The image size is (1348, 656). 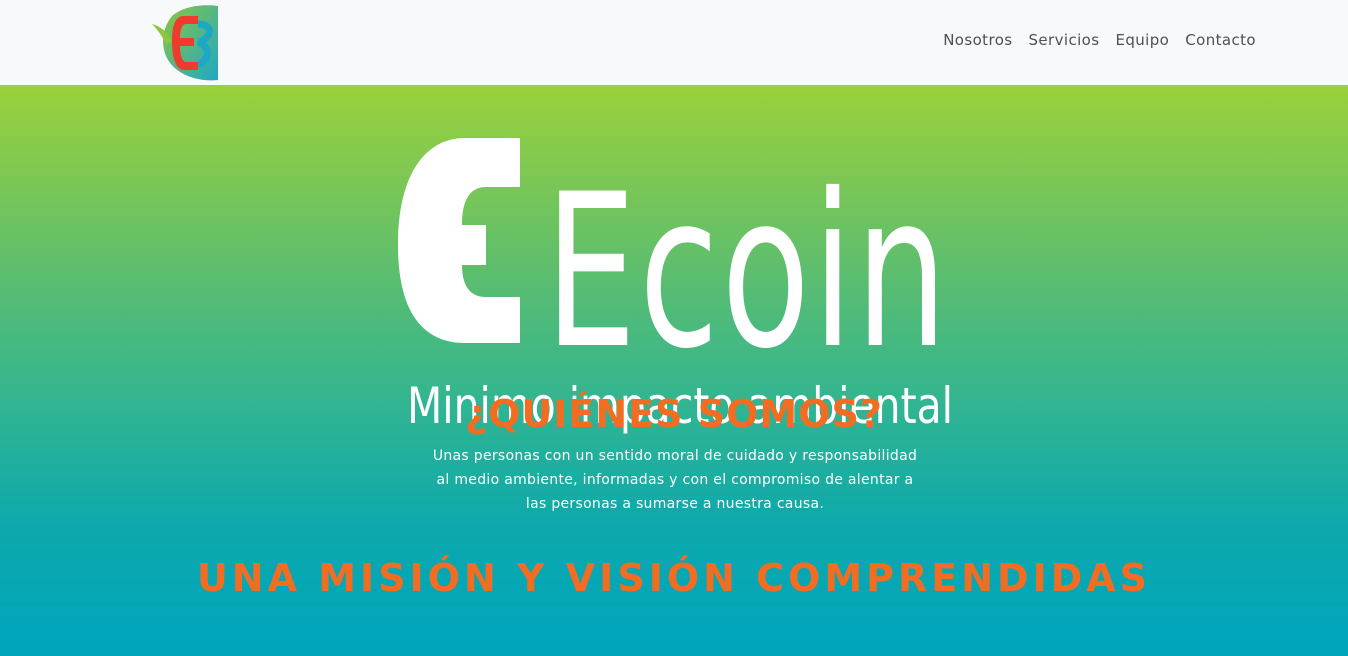 What do you see at coordinates (674, 578) in the screenshot?
I see `mission-title: UNA MISIÓN Y VISIÓN COMPRENDIDAS` at bounding box center [674, 578].